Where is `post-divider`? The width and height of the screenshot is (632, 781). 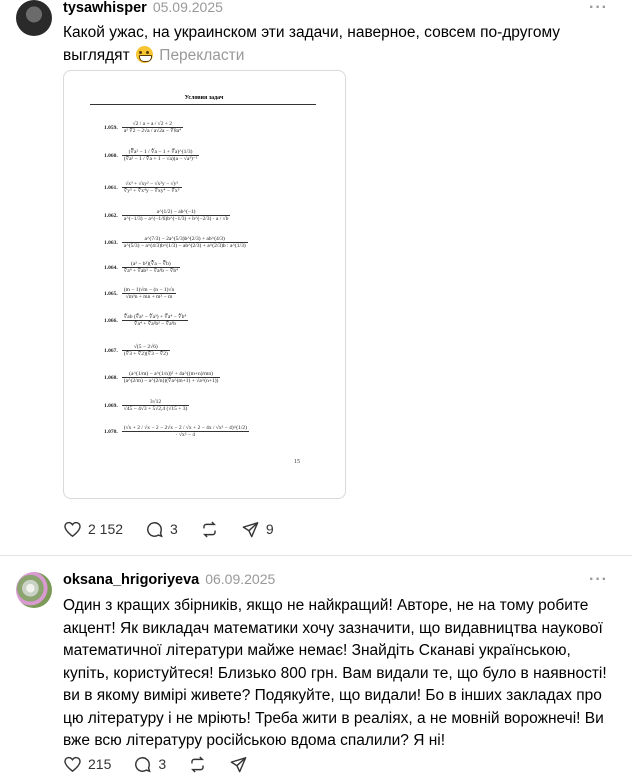 post-divider is located at coordinates (316, 555).